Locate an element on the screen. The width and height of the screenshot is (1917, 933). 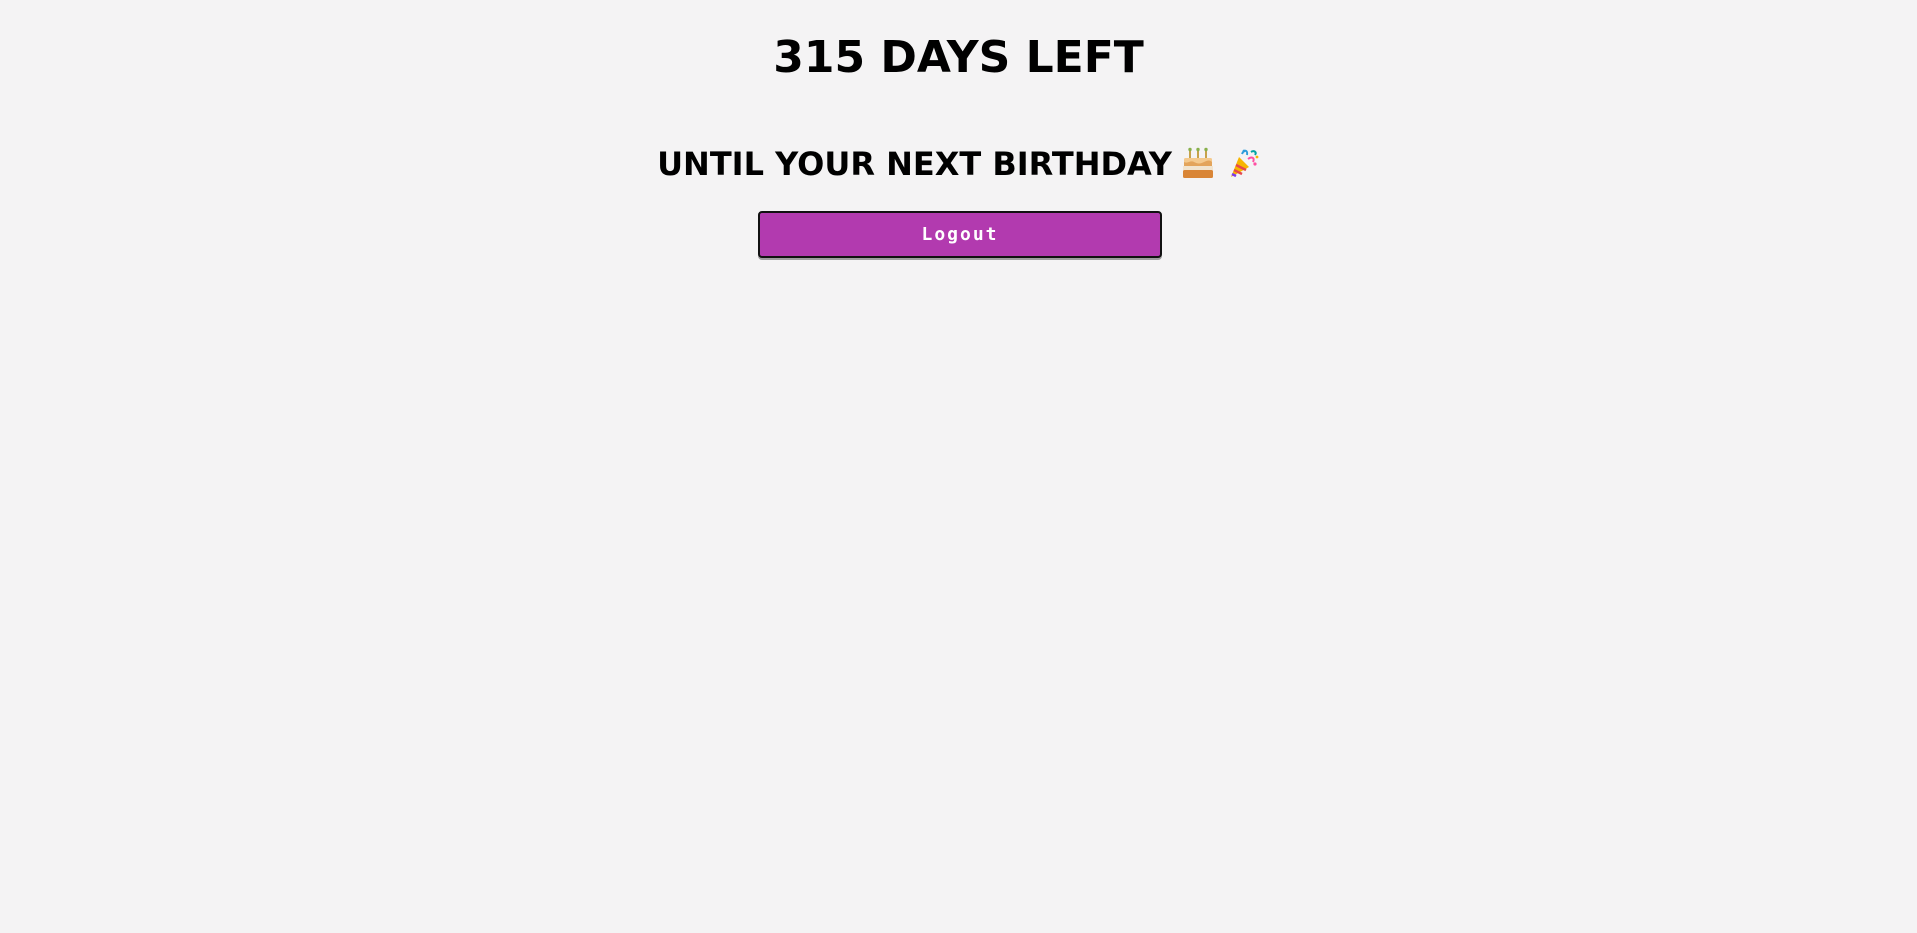
logout-button: Logout is located at coordinates (960, 234).